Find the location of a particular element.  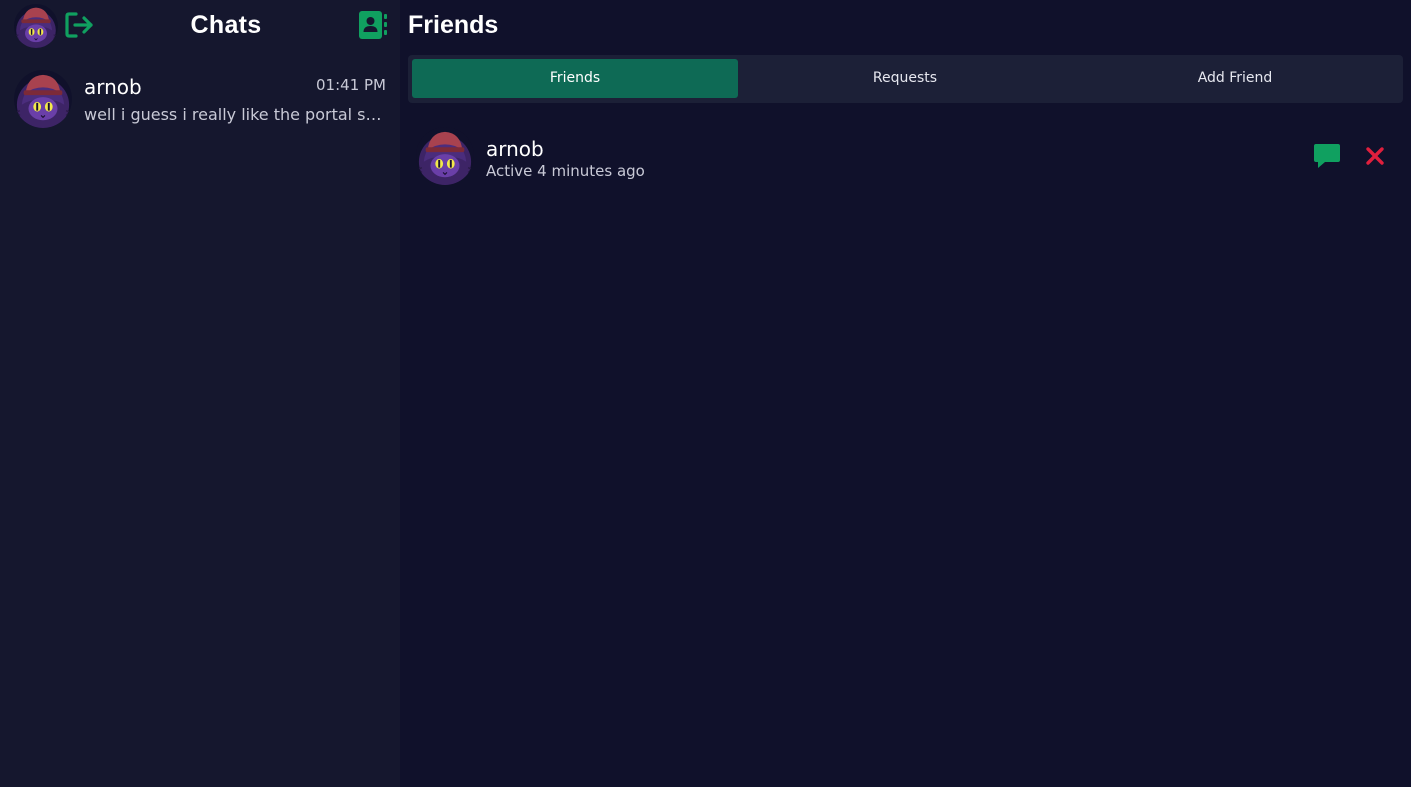

sidebar-title: Chats is located at coordinates (226, 25).